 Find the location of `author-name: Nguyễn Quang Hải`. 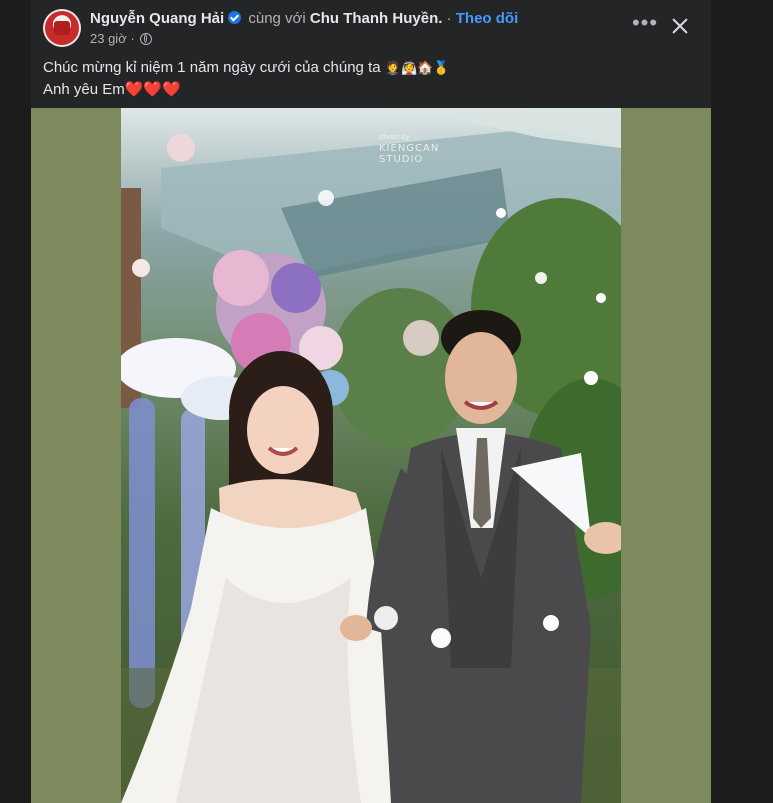

author-name: Nguyễn Quang Hải is located at coordinates (157, 18).